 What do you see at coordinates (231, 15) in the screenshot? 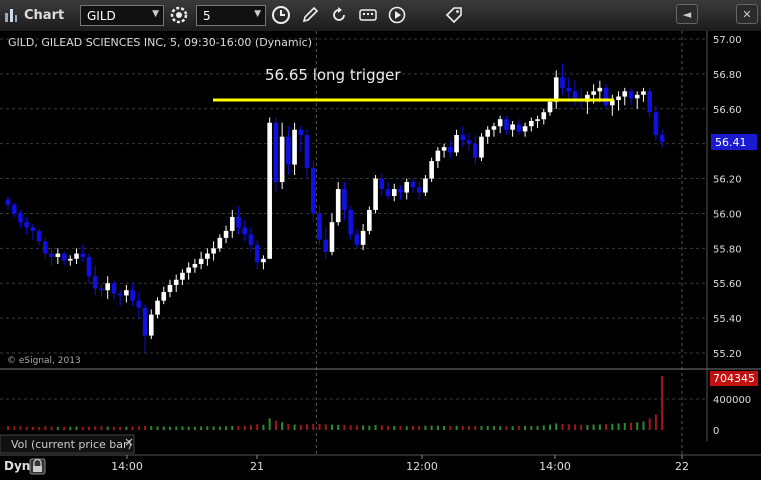
I see `interval-input: 5 ▼` at bounding box center [231, 15].